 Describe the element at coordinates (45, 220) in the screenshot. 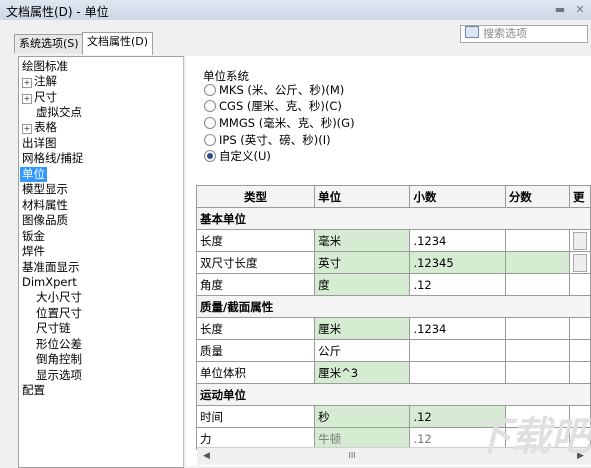

I see `tree-item-image-quality: 图像品质` at that location.